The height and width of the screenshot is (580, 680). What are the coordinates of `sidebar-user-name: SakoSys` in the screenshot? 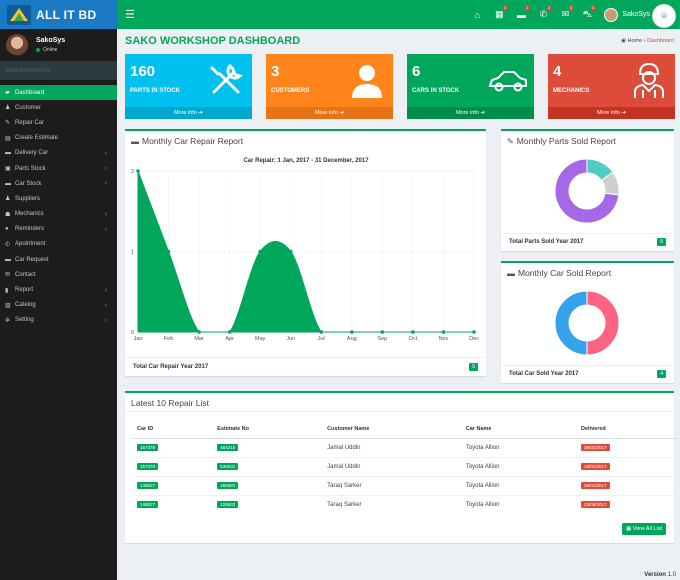 It's located at (51, 40).